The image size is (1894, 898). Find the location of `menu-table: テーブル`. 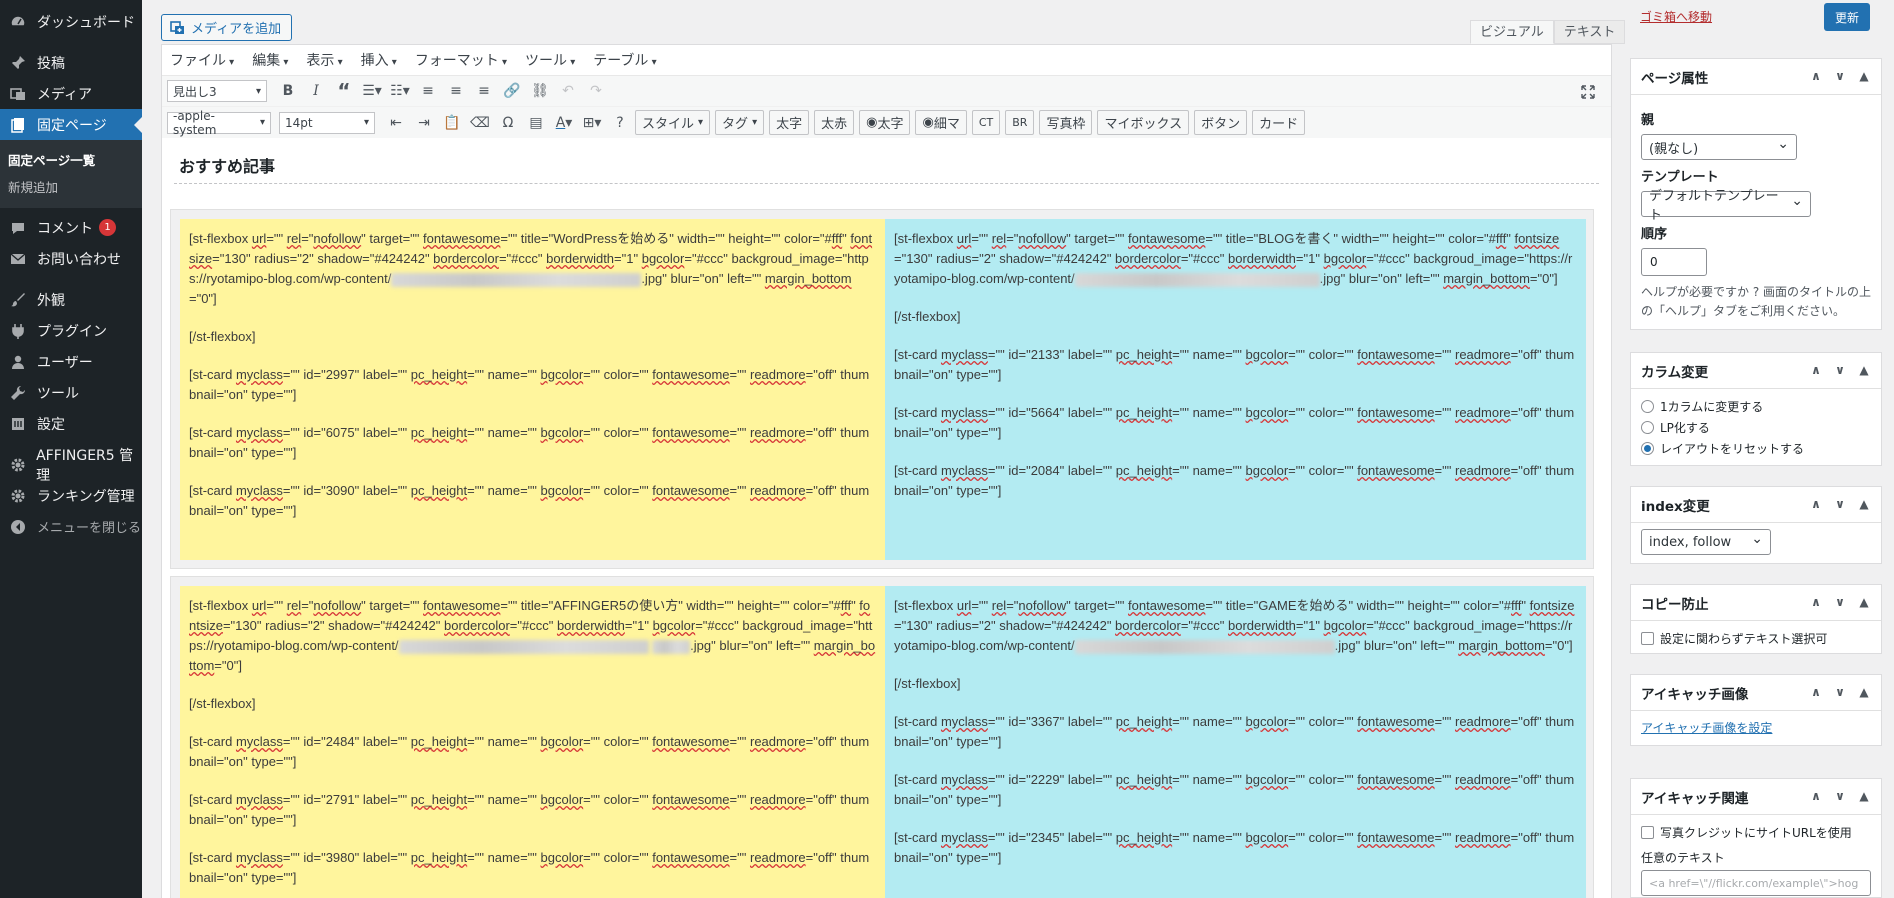

menu-table: テーブル is located at coordinates (624, 60).